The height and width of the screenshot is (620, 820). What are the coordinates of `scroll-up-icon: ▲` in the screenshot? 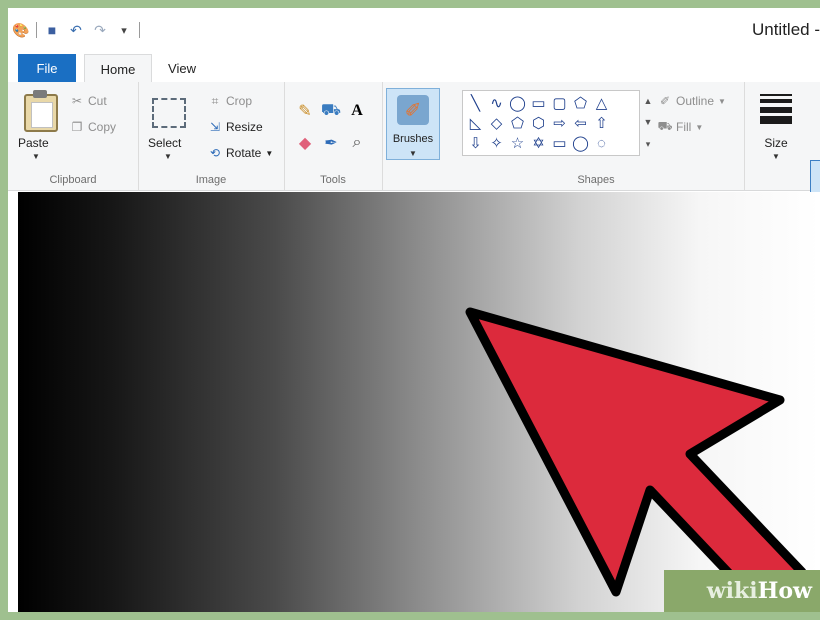 It's located at (648, 101).